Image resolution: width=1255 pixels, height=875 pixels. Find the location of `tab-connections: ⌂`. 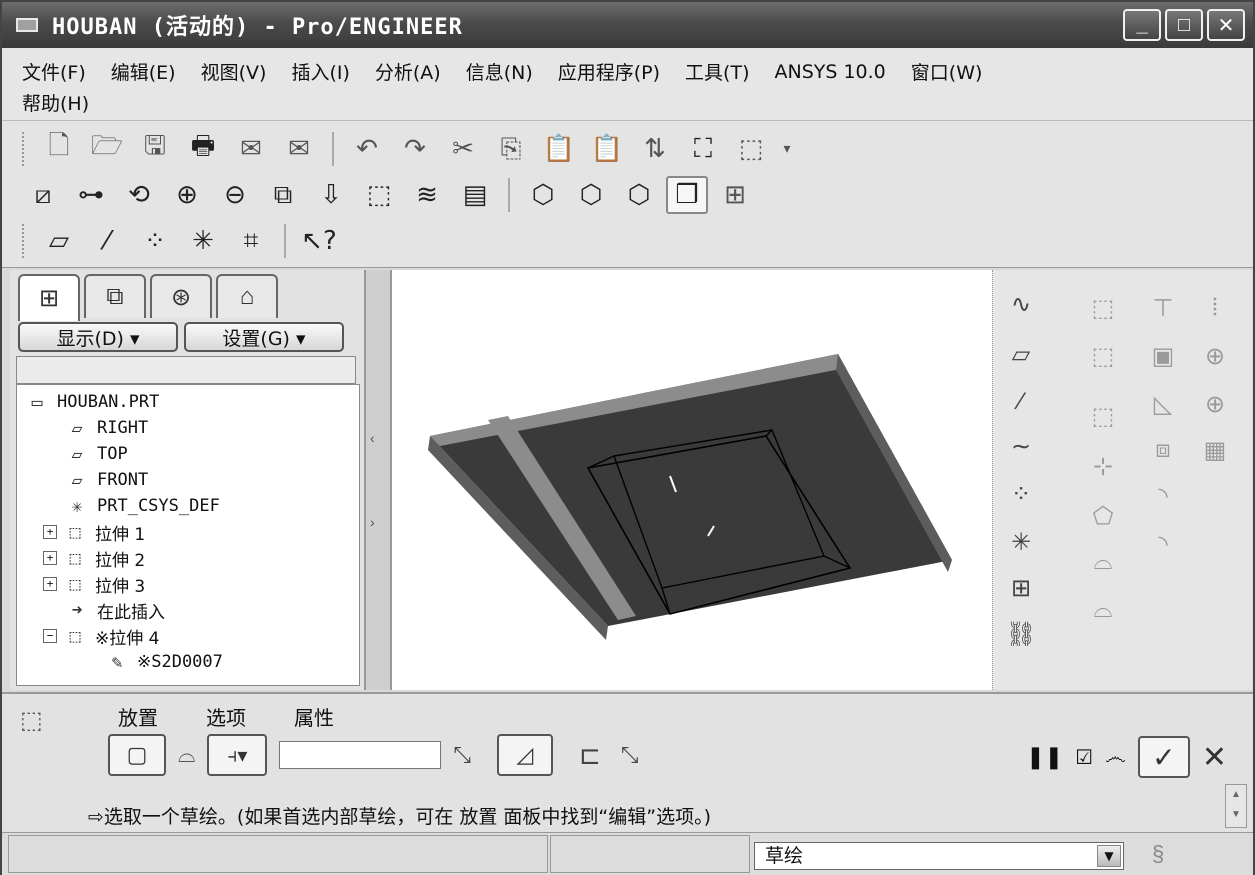

tab-connections: ⌂ is located at coordinates (247, 296).